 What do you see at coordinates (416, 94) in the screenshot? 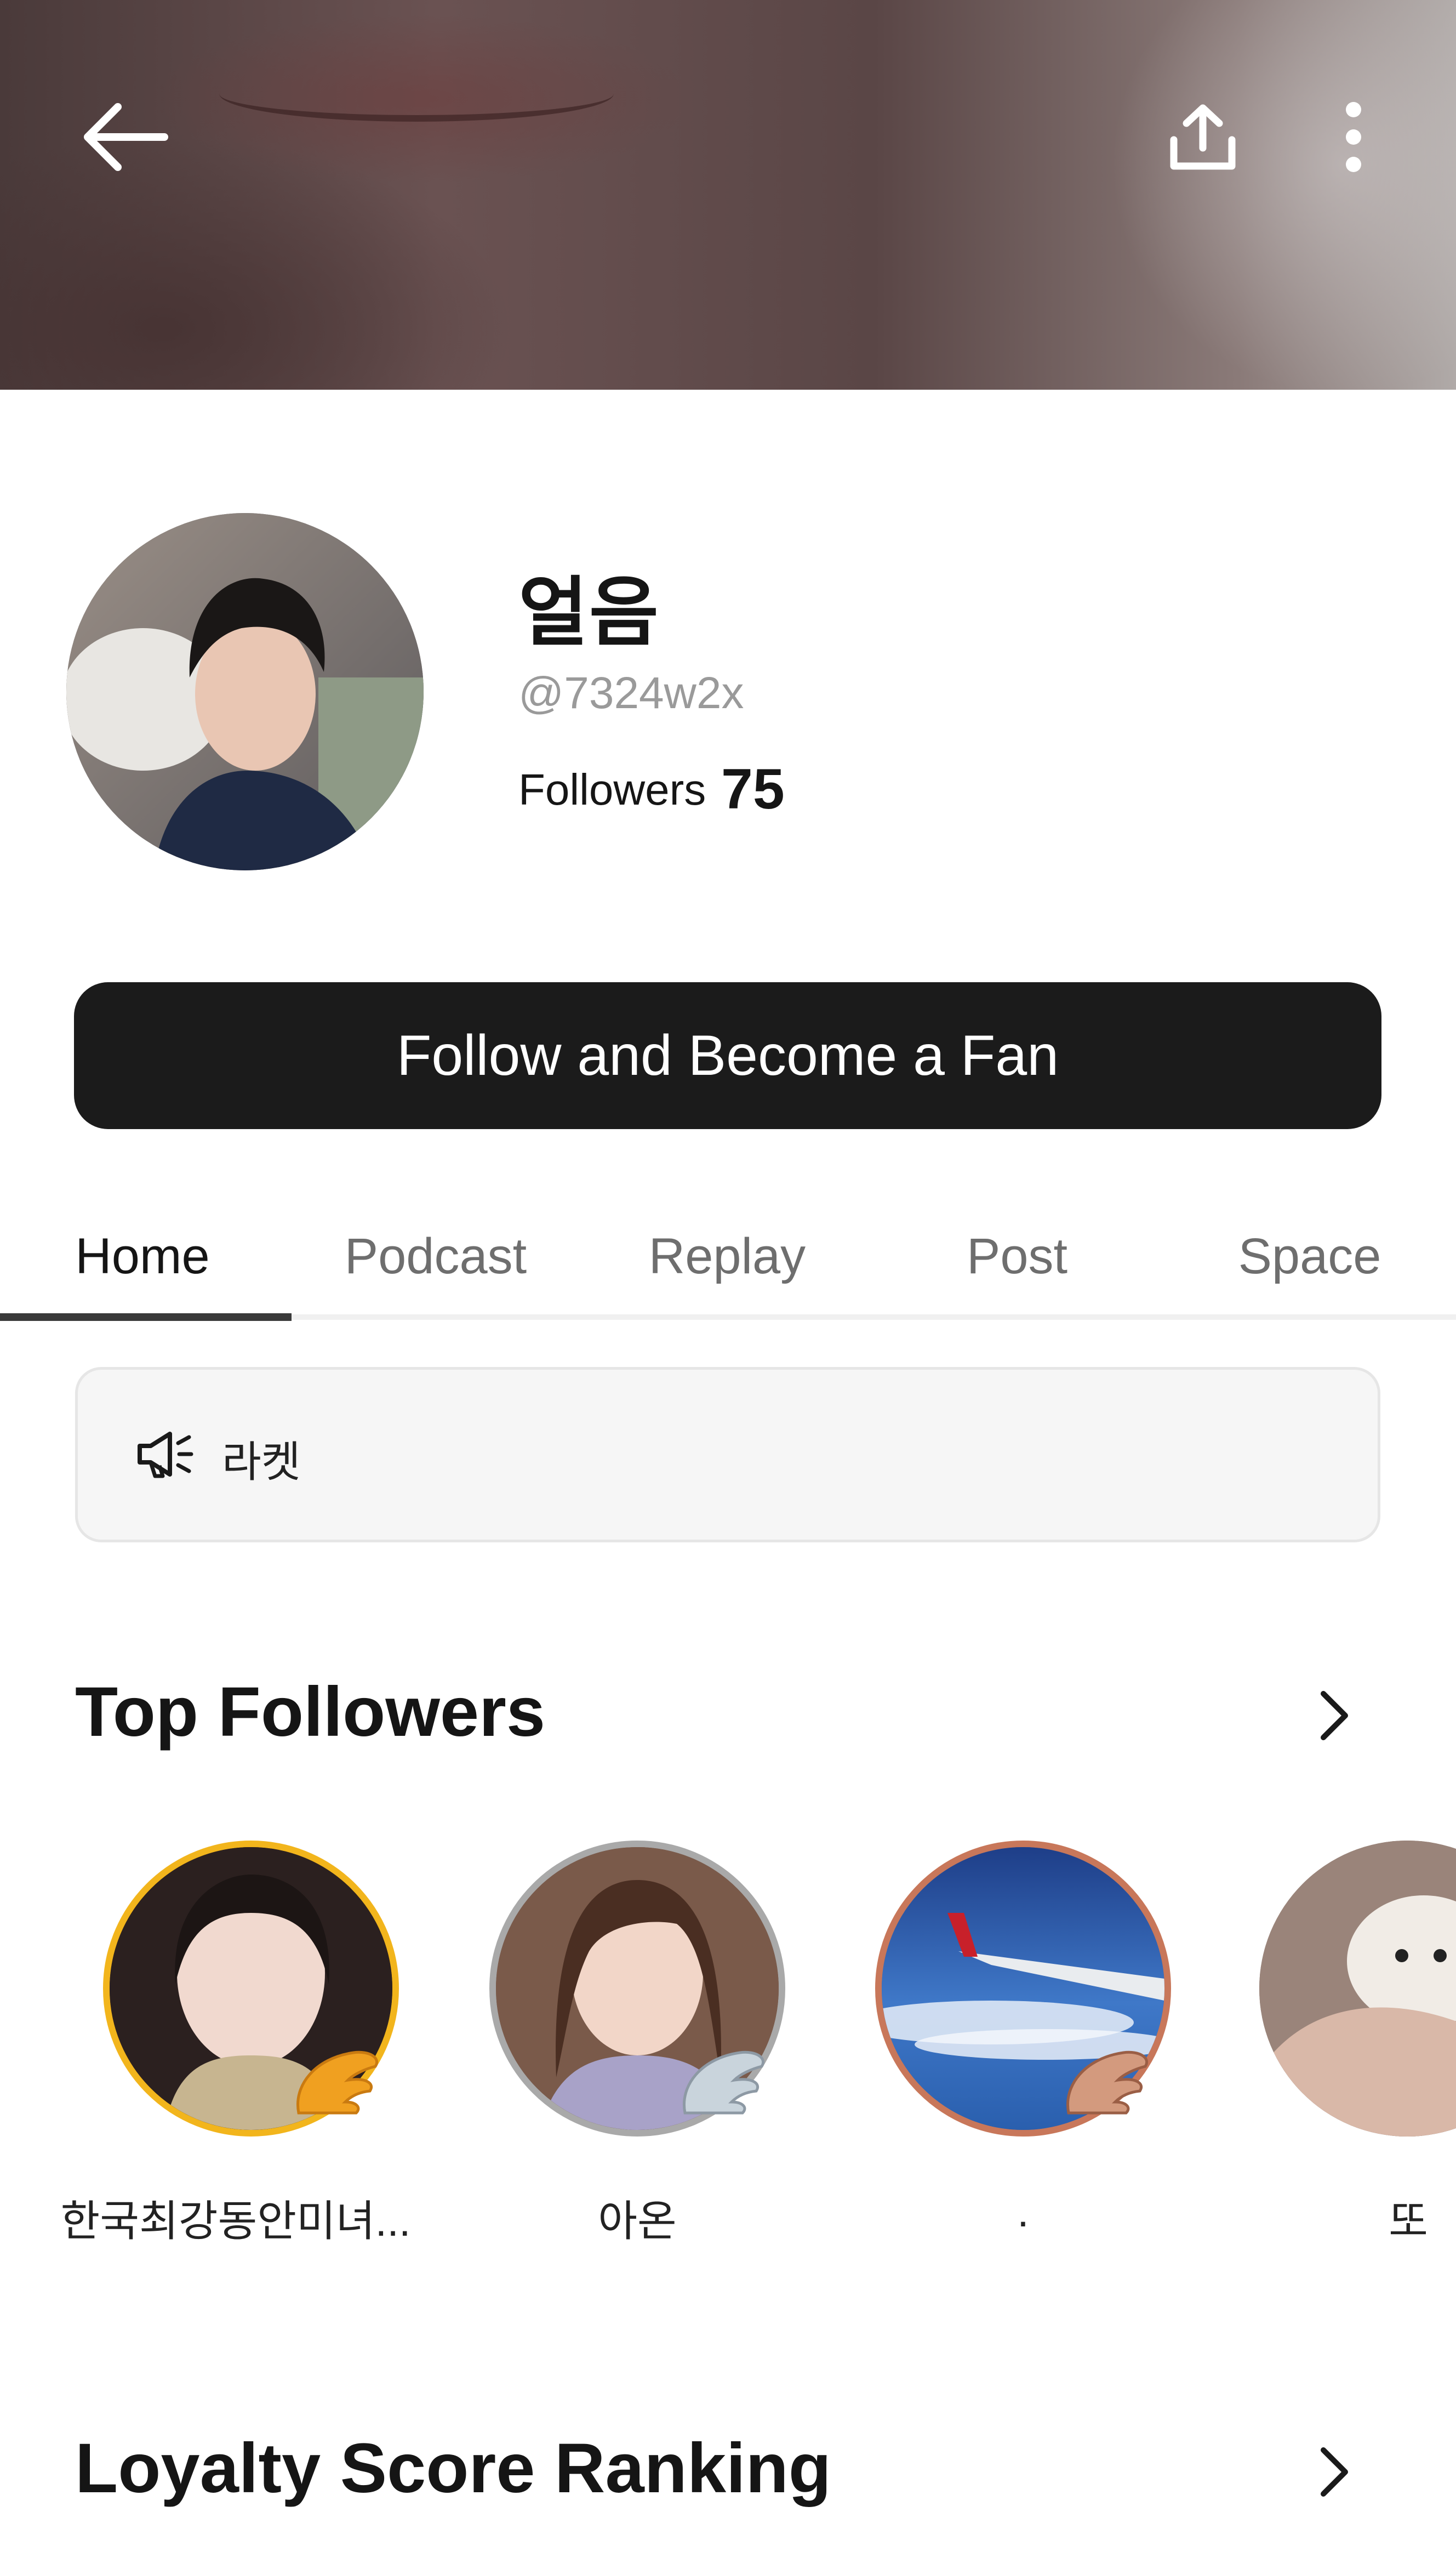
I see `cover-photo-detail` at bounding box center [416, 94].